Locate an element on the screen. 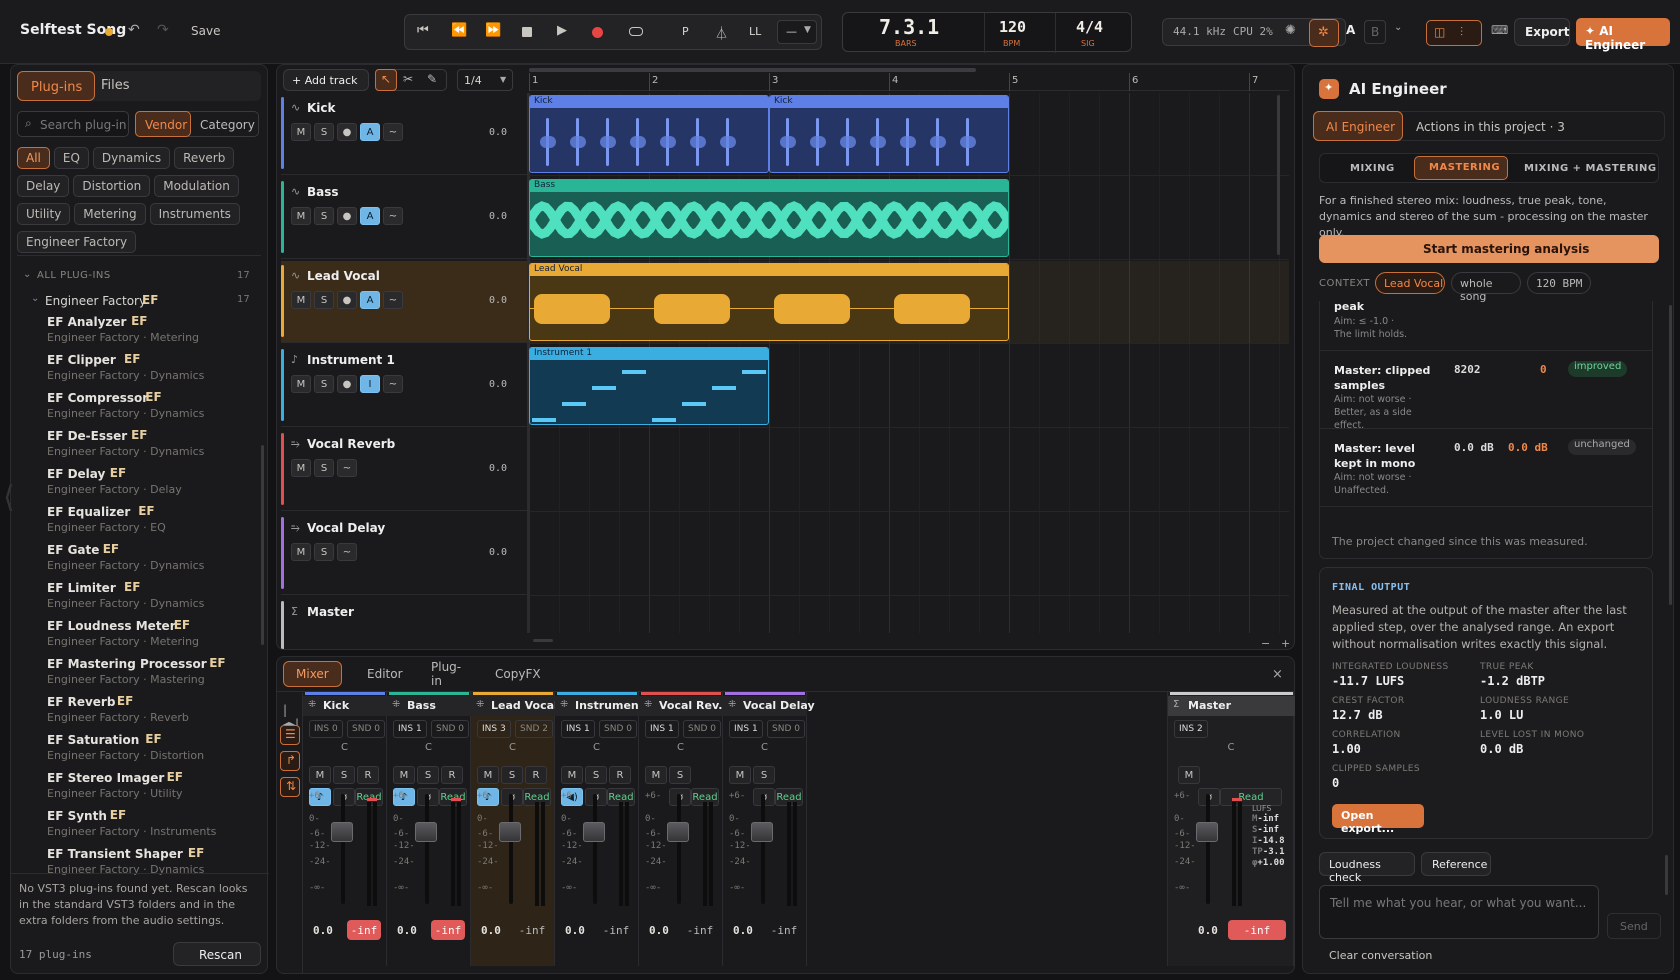  sends-slot: SND 0 is located at coordinates (450, 729).